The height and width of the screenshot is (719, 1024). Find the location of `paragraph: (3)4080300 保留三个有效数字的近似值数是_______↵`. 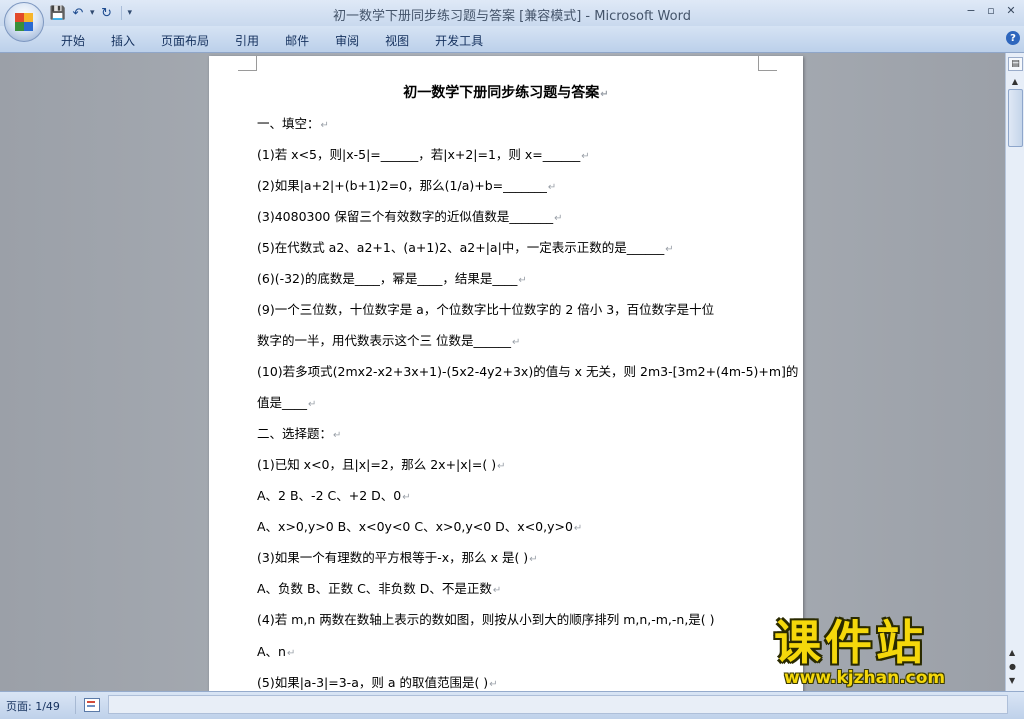

paragraph: (3)4080300 保留三个有效数字的近似值数是_______↵ is located at coordinates (410, 216).